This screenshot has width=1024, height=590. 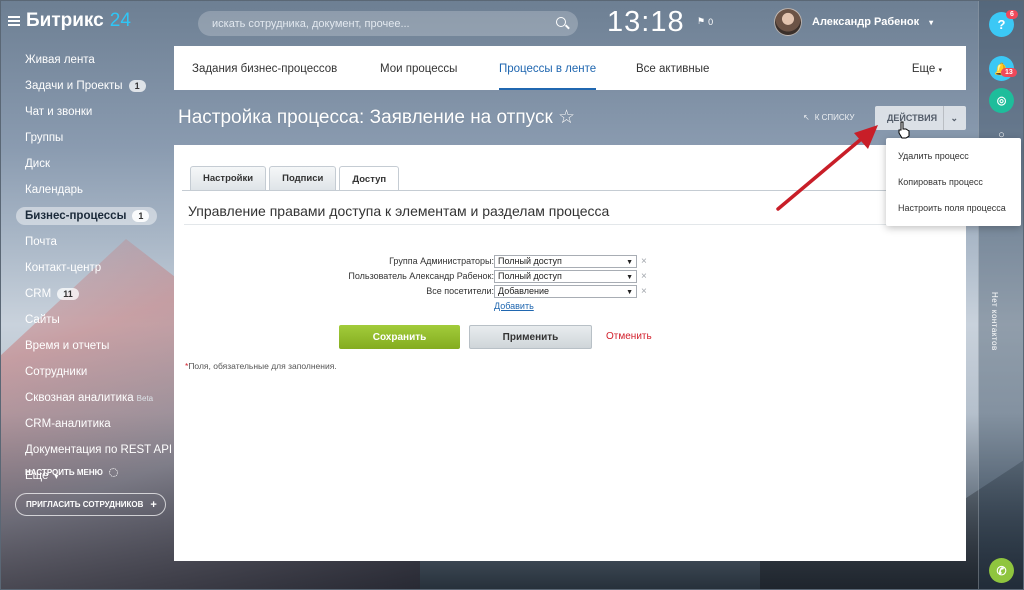 What do you see at coordinates (441, 261) in the screenshot?
I see `permission-label: Группа Администраторы:` at bounding box center [441, 261].